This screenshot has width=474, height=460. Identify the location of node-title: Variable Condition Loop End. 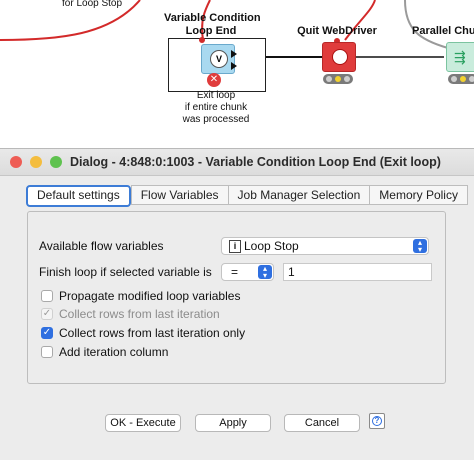
(212, 24).